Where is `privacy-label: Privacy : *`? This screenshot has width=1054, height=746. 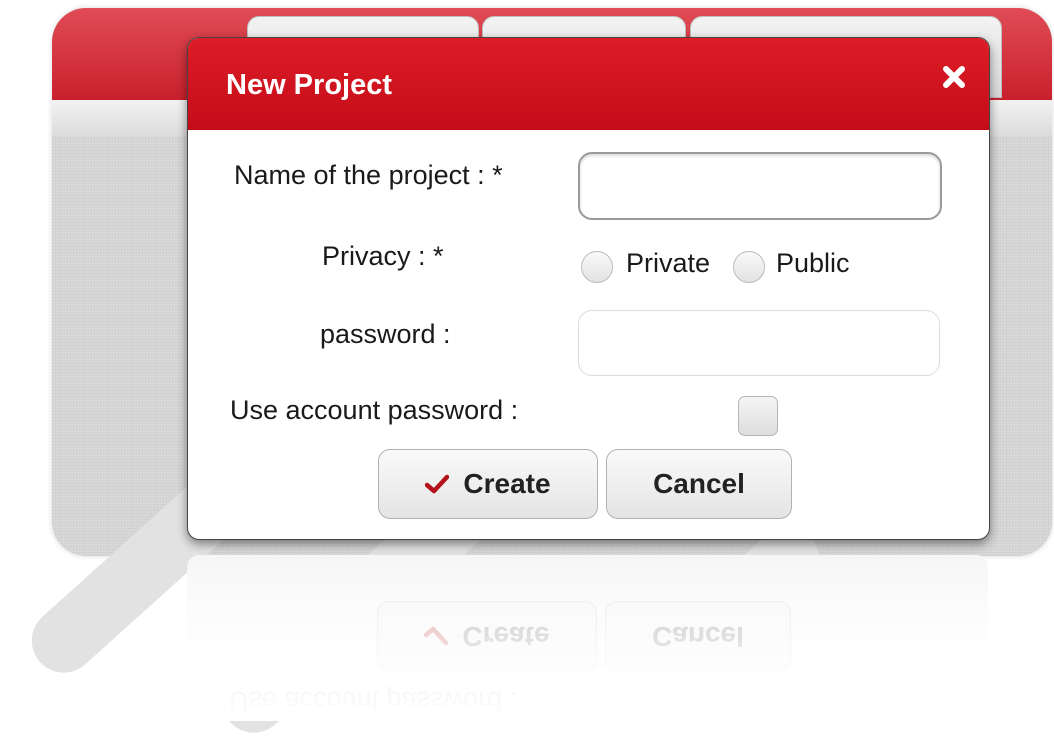
privacy-label: Privacy : * is located at coordinates (383, 256).